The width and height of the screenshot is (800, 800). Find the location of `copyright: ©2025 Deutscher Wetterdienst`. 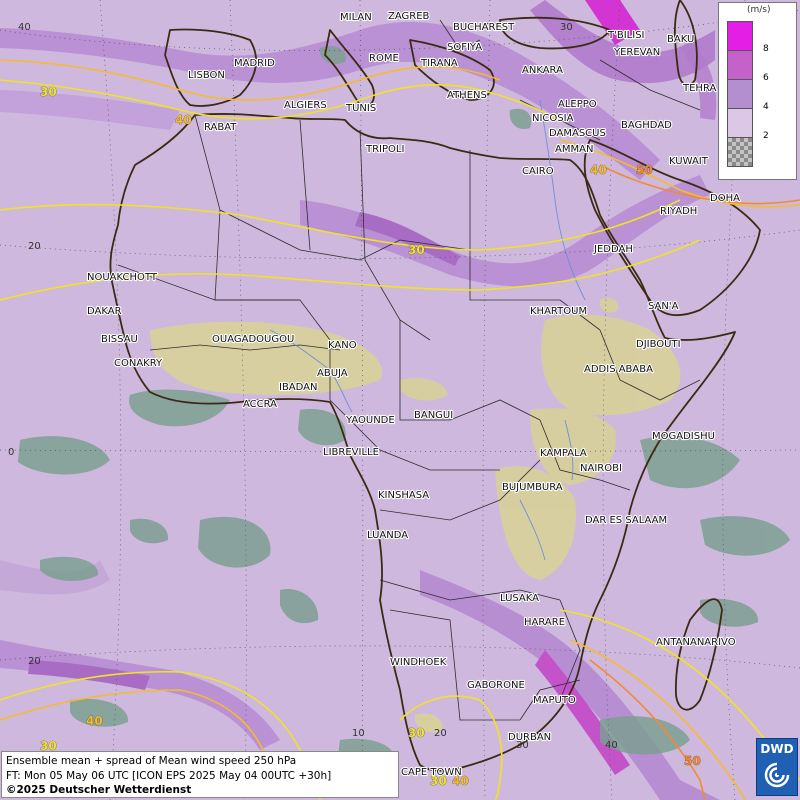

copyright: ©2025 Deutscher Wetterdienst is located at coordinates (99, 790).